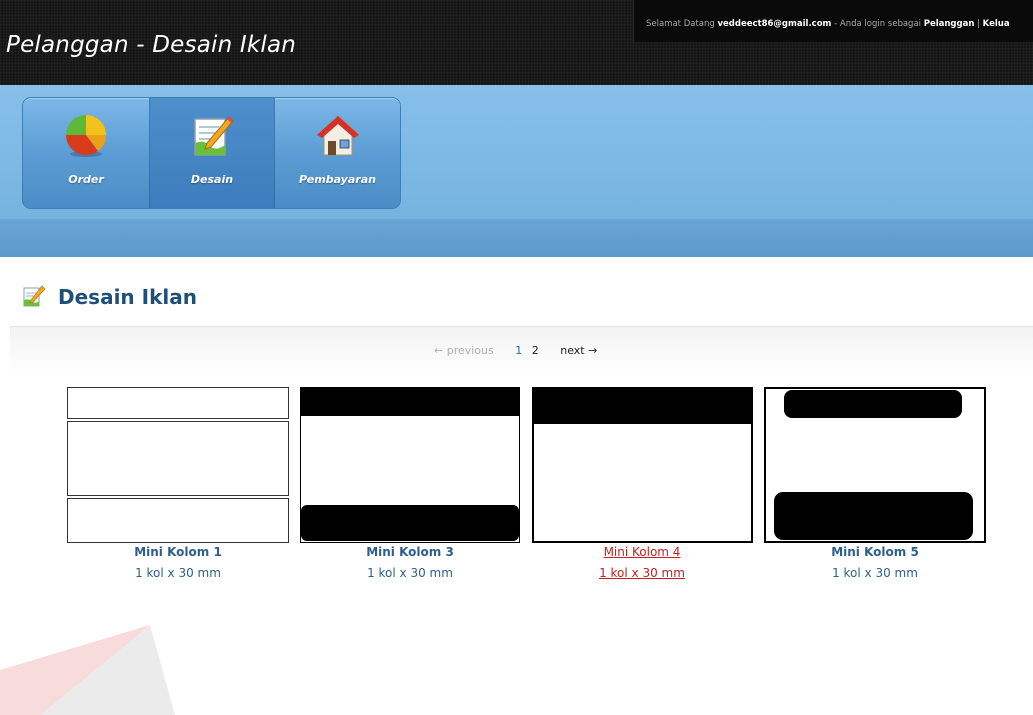  I want to click on pagination-page-2: 2, so click(535, 350).